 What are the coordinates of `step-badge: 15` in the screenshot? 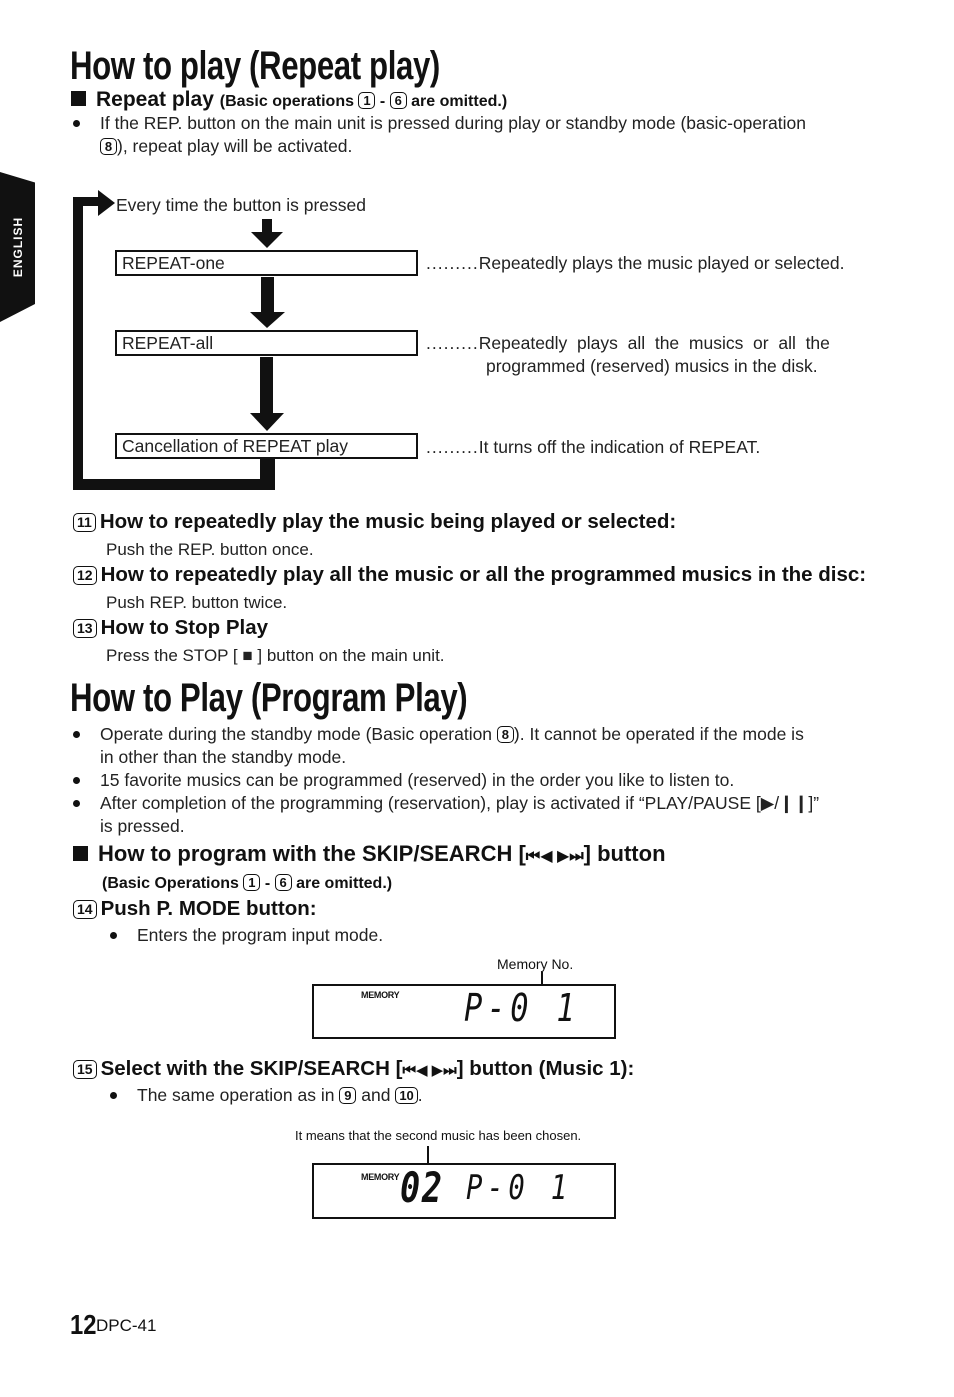 It's located at (85, 1069).